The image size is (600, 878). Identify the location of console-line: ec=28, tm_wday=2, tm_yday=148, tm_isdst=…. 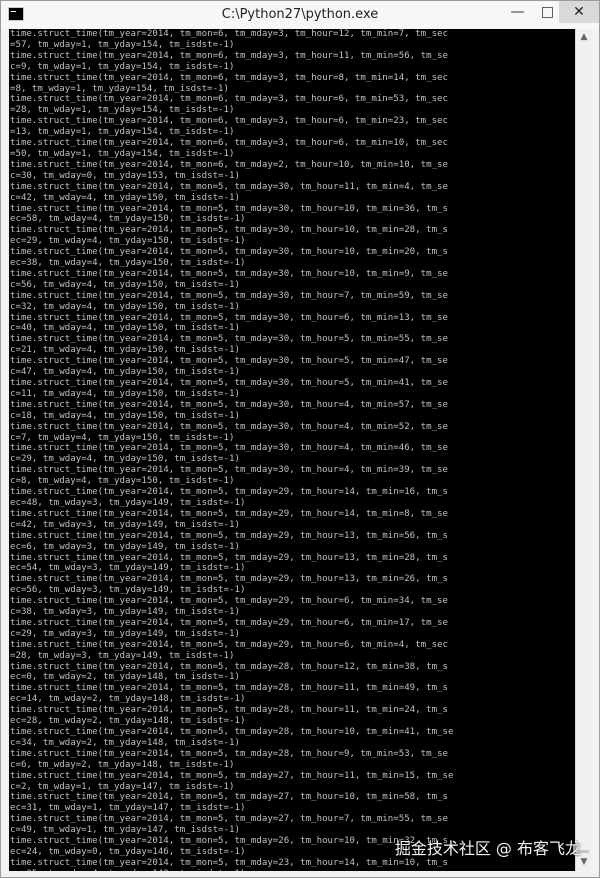
(128, 721).